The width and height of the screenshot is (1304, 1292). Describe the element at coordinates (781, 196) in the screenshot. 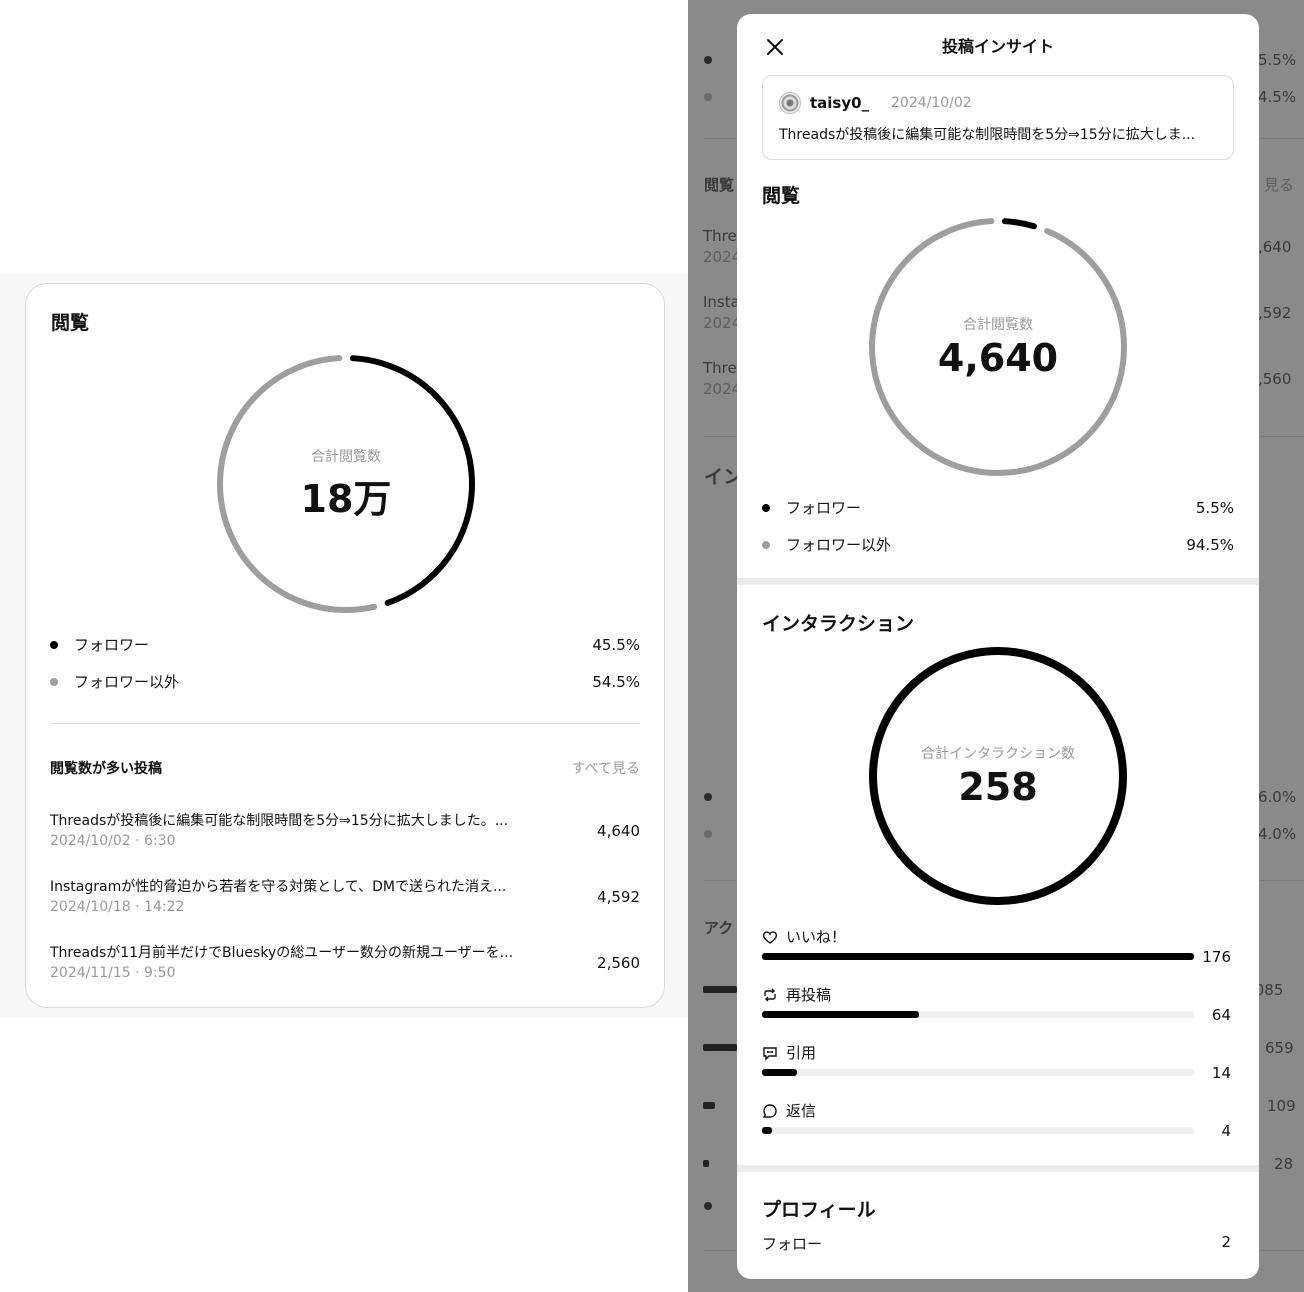

I see `views-section-title: 閲覧` at that location.